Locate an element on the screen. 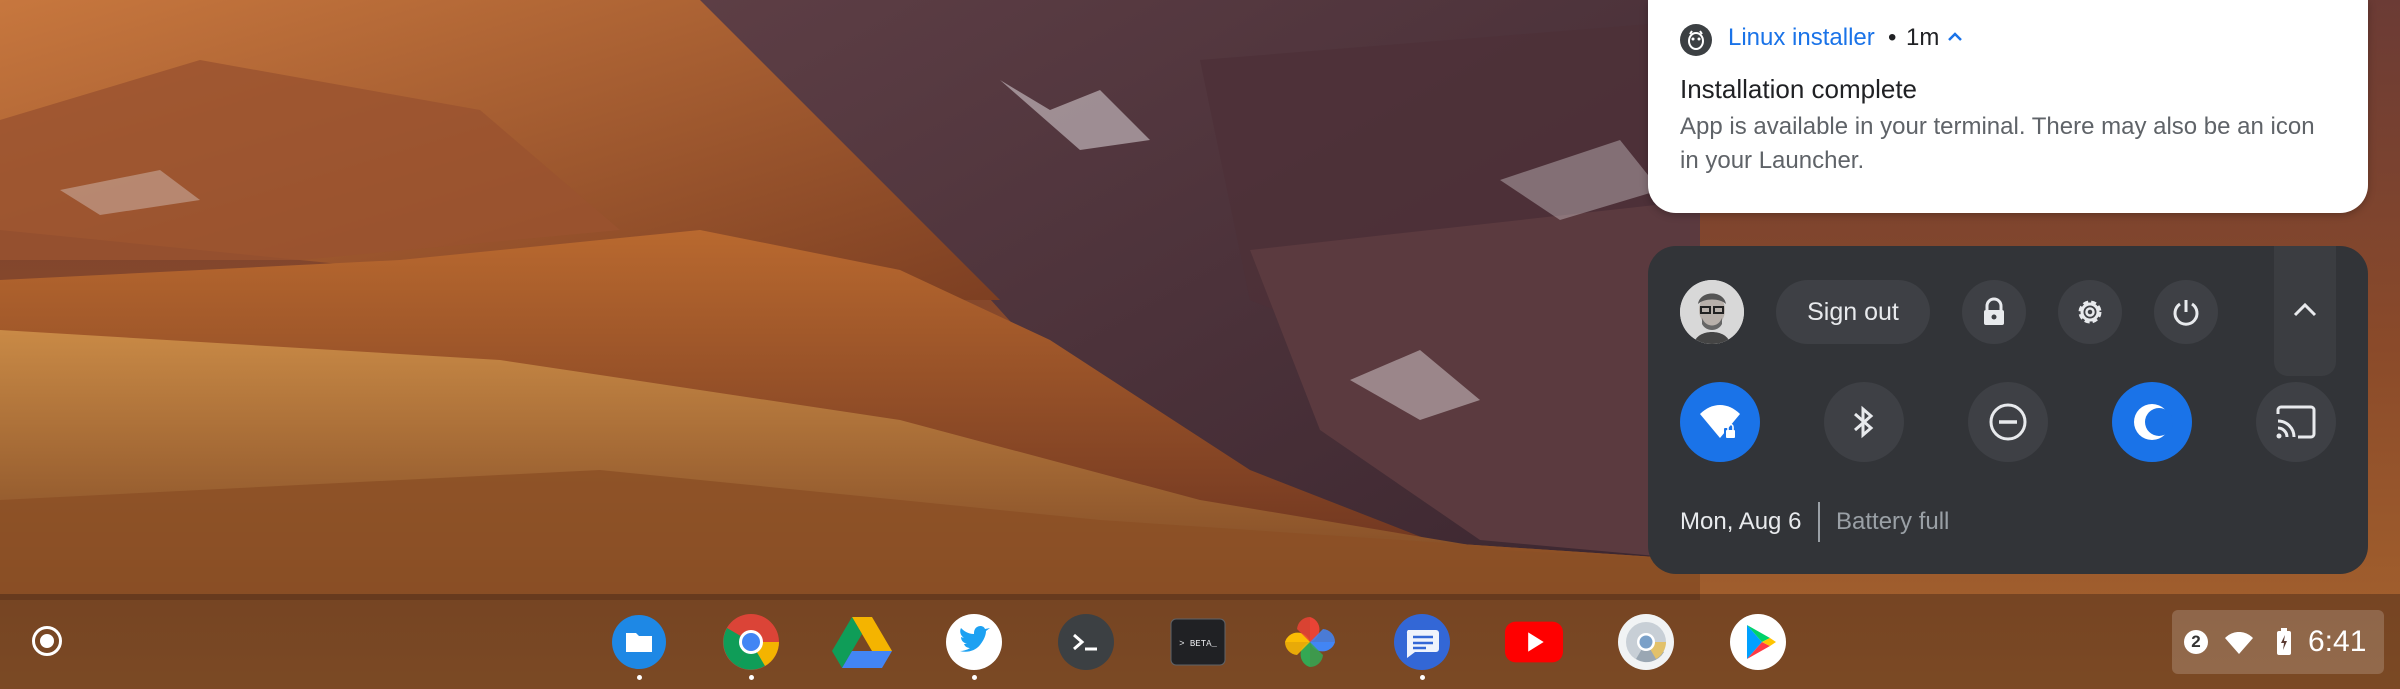 This screenshot has width=2400, height=689. play-store-app is located at coordinates (1758, 642).